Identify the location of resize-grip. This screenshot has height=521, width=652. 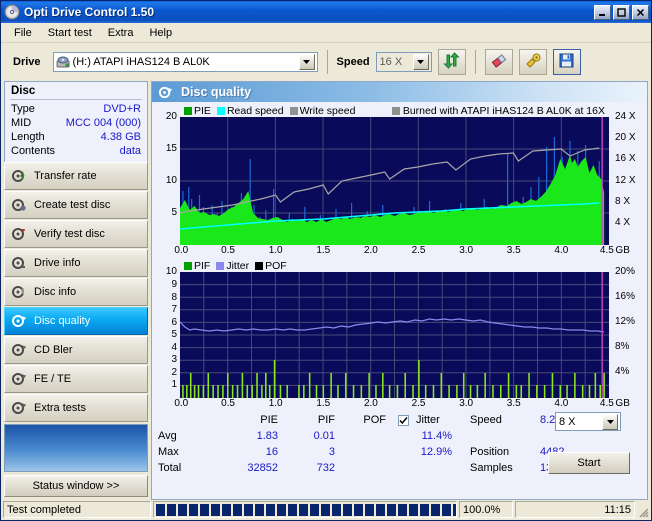
(643, 509).